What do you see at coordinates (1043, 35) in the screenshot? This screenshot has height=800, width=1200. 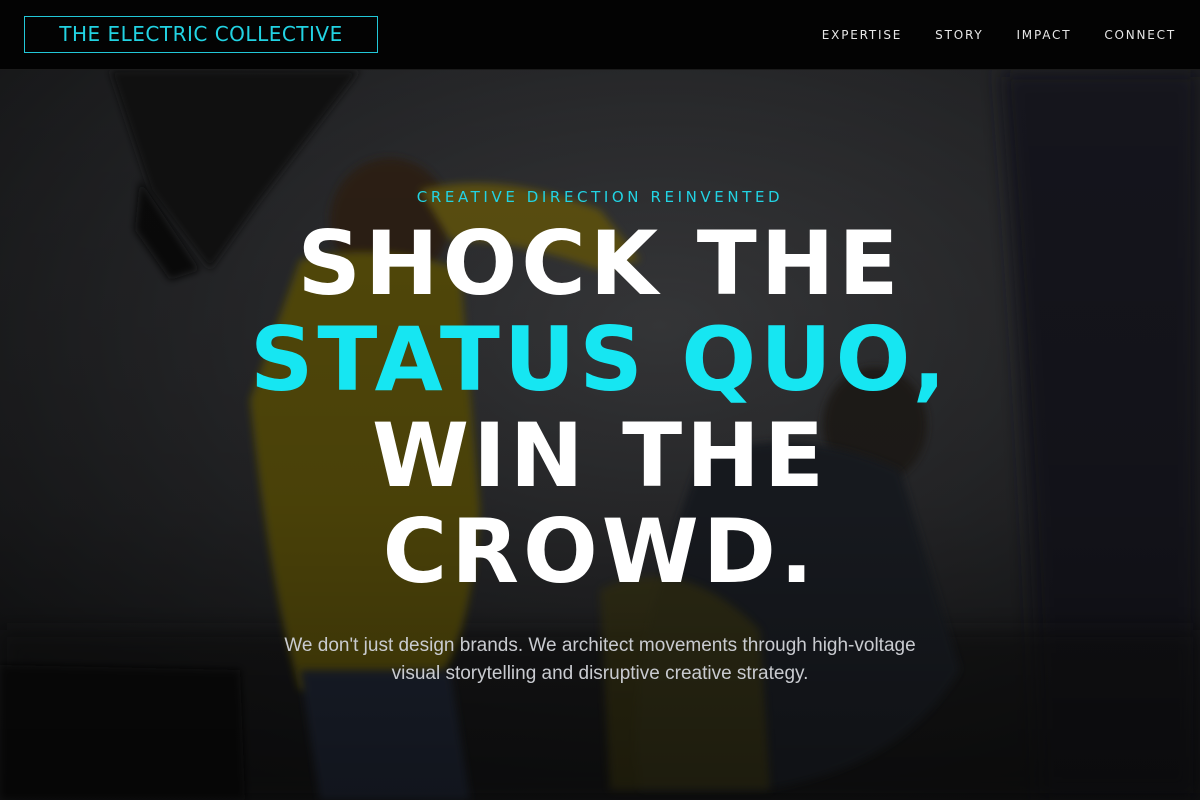 I see `nav-link-impact: IMPACT` at bounding box center [1043, 35].